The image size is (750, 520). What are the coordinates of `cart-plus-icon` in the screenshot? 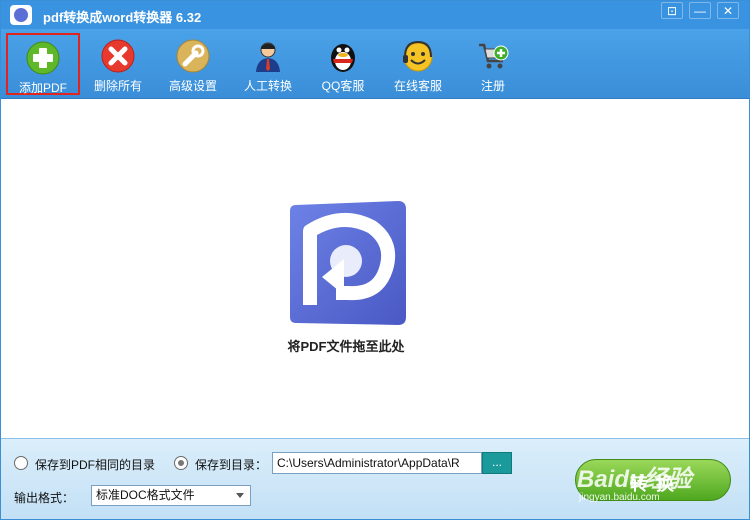 It's located at (494, 56).